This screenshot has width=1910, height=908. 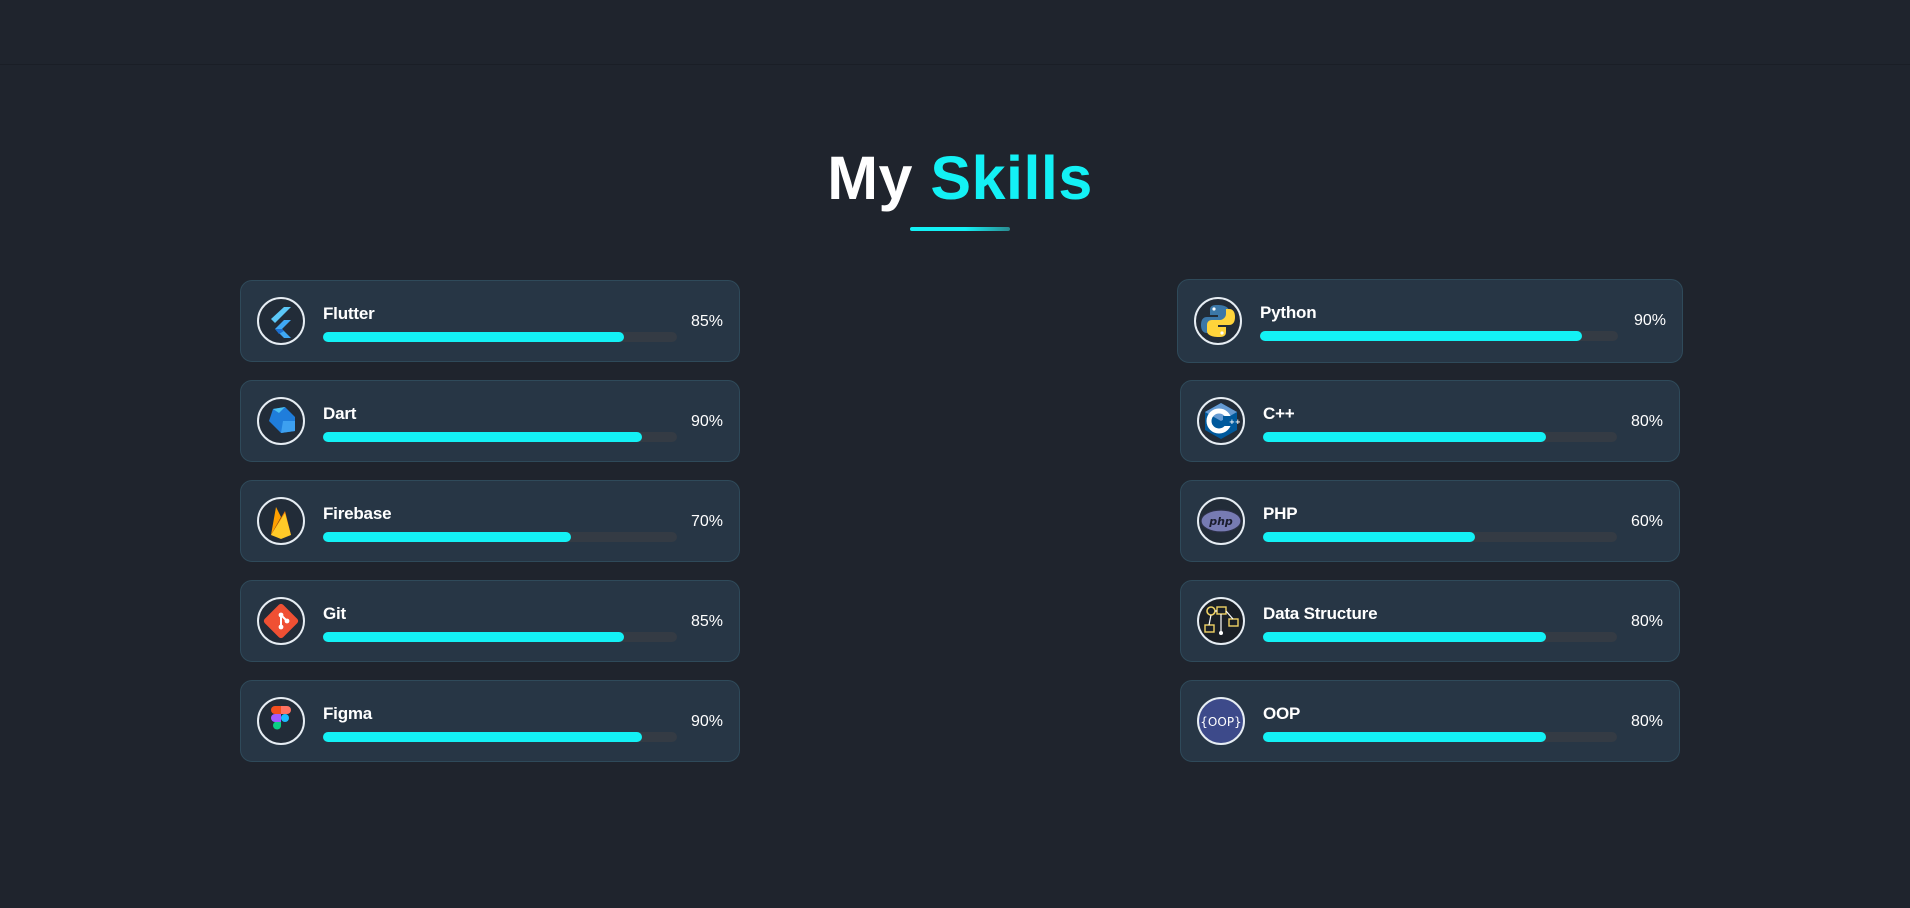 What do you see at coordinates (490, 721) in the screenshot?
I see `skill-card-figma: Figma 90%` at bounding box center [490, 721].